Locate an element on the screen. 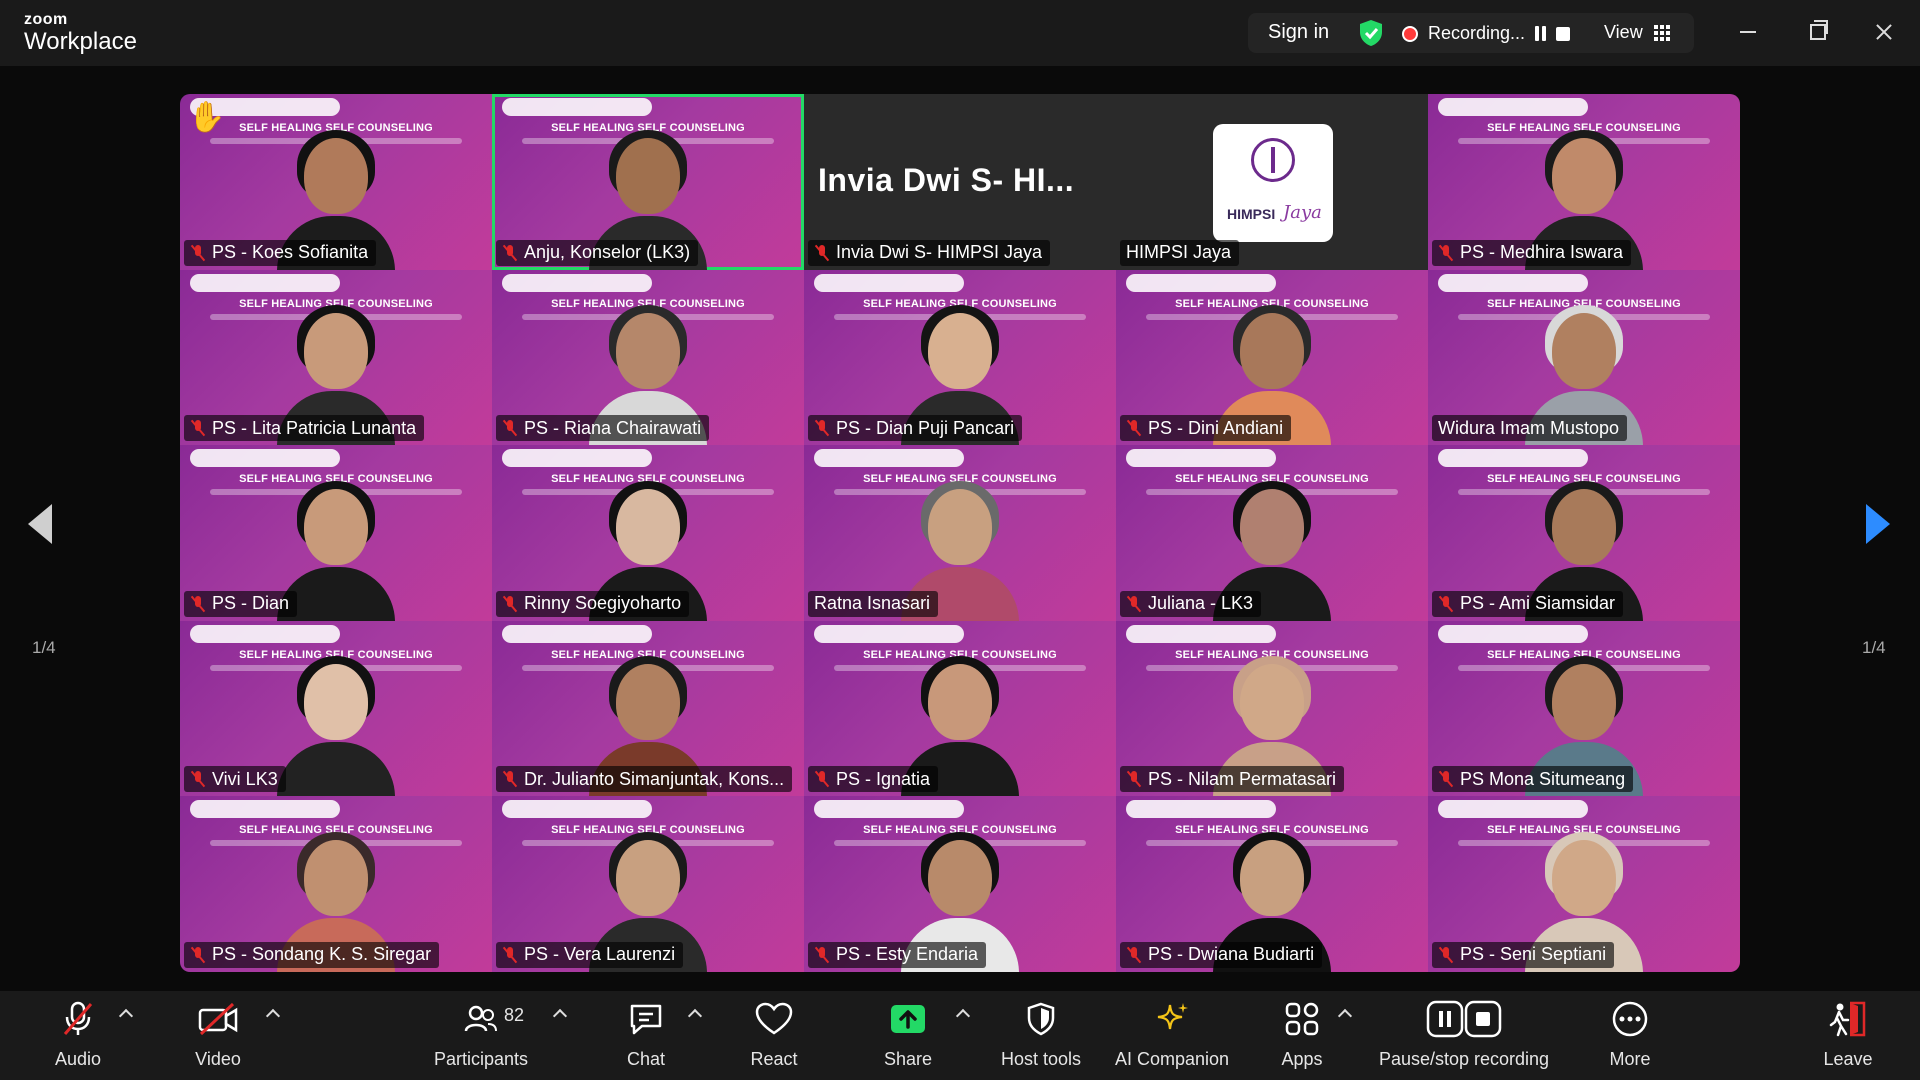 The width and height of the screenshot is (1920, 1080). page-indicator-left: 1/4 is located at coordinates (44, 647).